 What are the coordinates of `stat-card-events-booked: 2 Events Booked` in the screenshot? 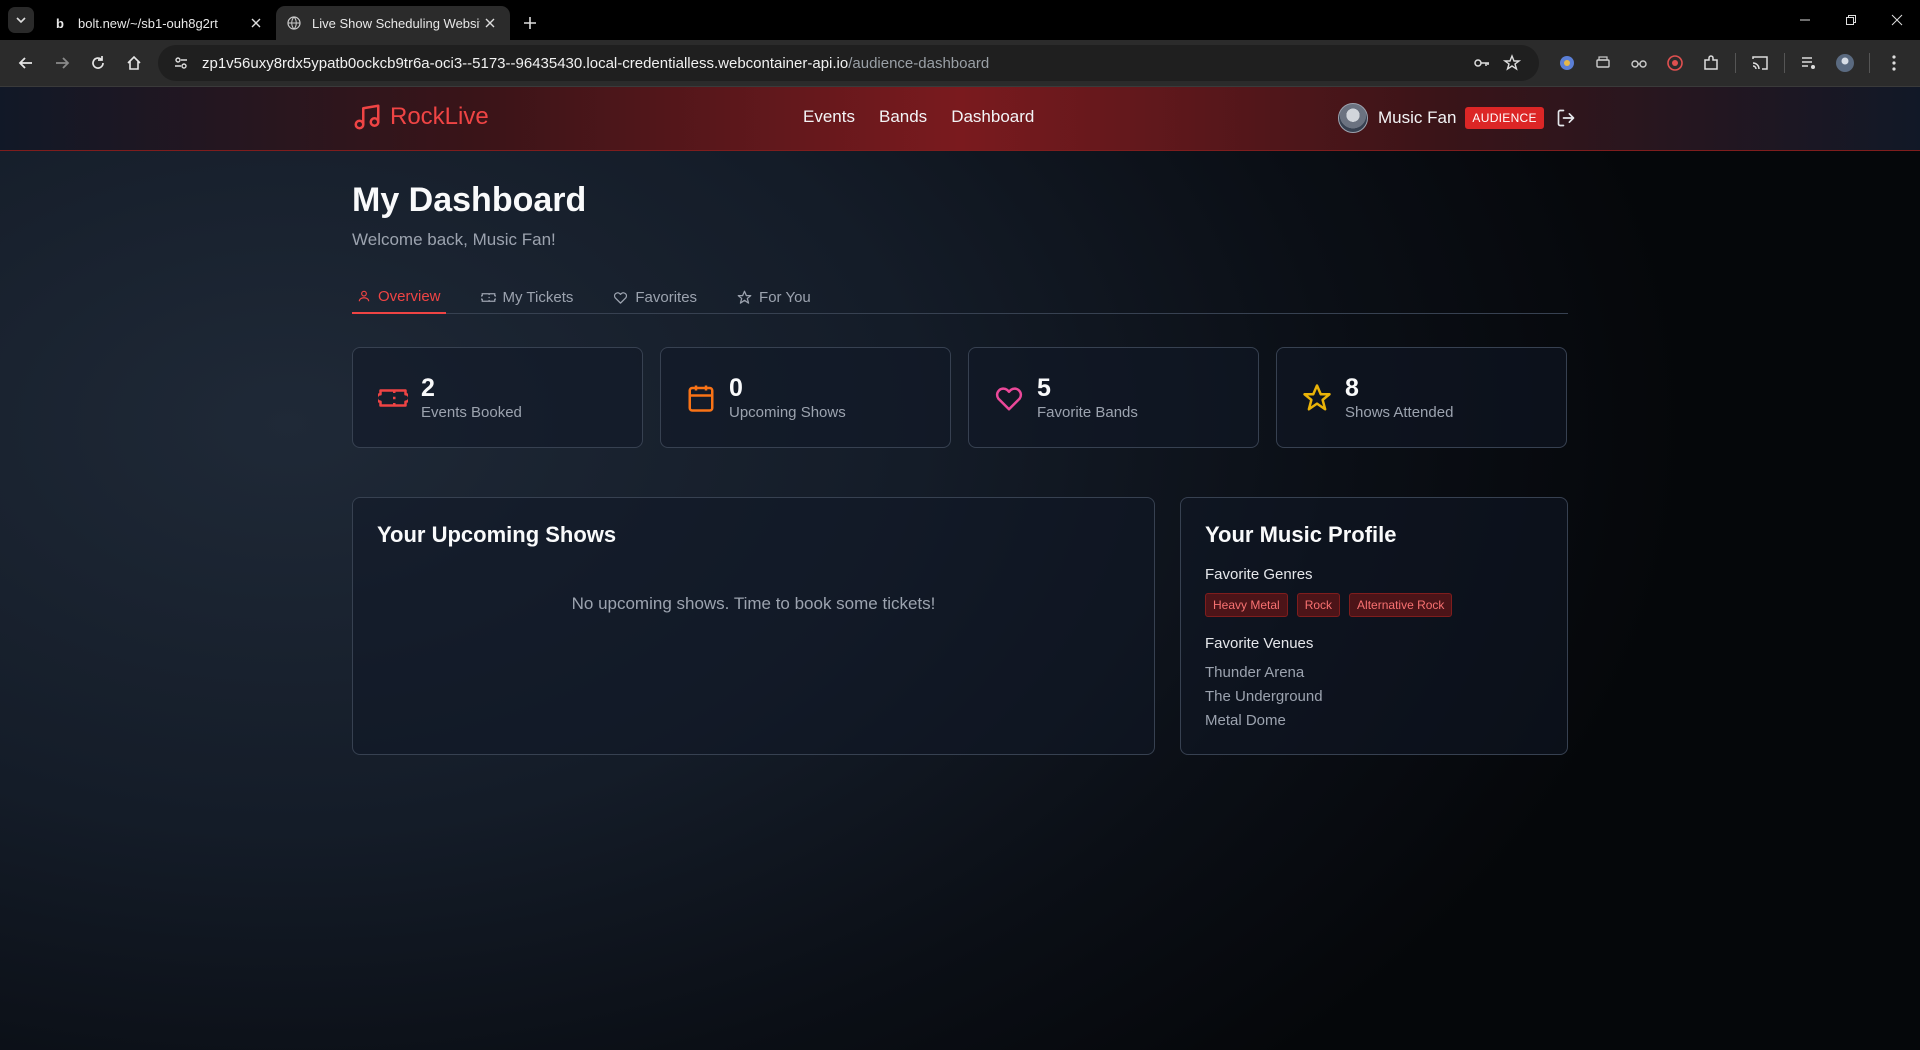 It's located at (497, 397).